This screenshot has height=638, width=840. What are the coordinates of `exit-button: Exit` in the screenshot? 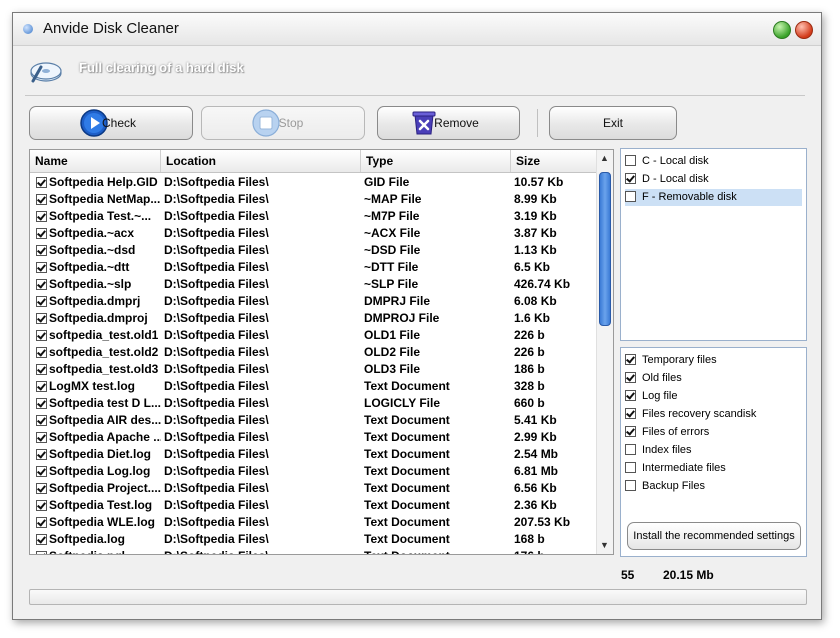 It's located at (613, 123).